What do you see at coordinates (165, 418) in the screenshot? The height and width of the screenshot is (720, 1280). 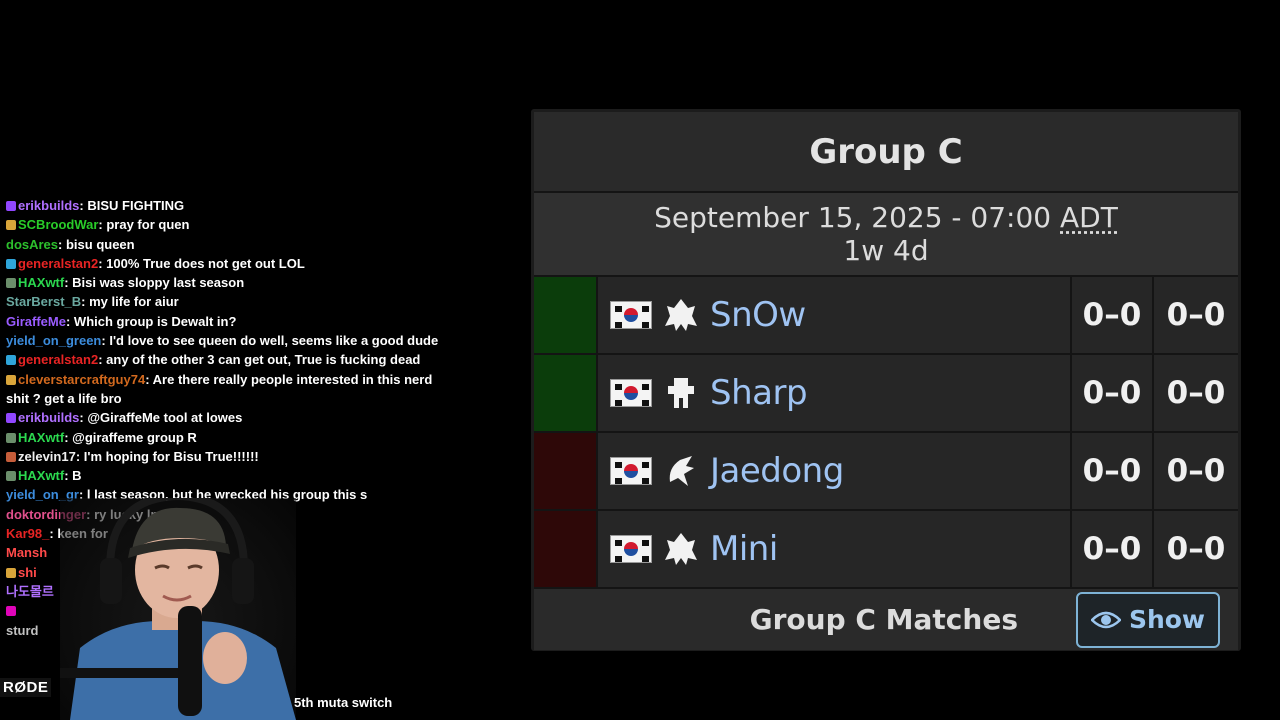 I see `chat-text: @GiraffeMe tool at lowes` at bounding box center [165, 418].